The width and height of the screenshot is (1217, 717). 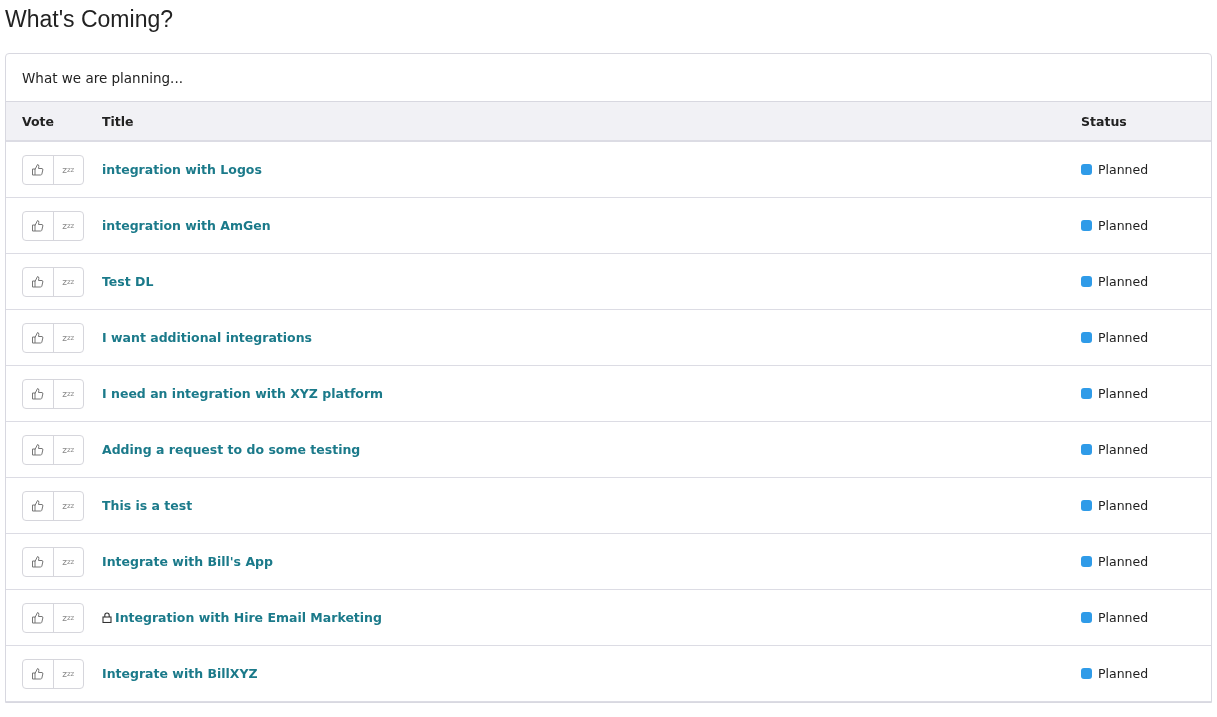 What do you see at coordinates (107, 617) in the screenshot?
I see `lock-icon` at bounding box center [107, 617].